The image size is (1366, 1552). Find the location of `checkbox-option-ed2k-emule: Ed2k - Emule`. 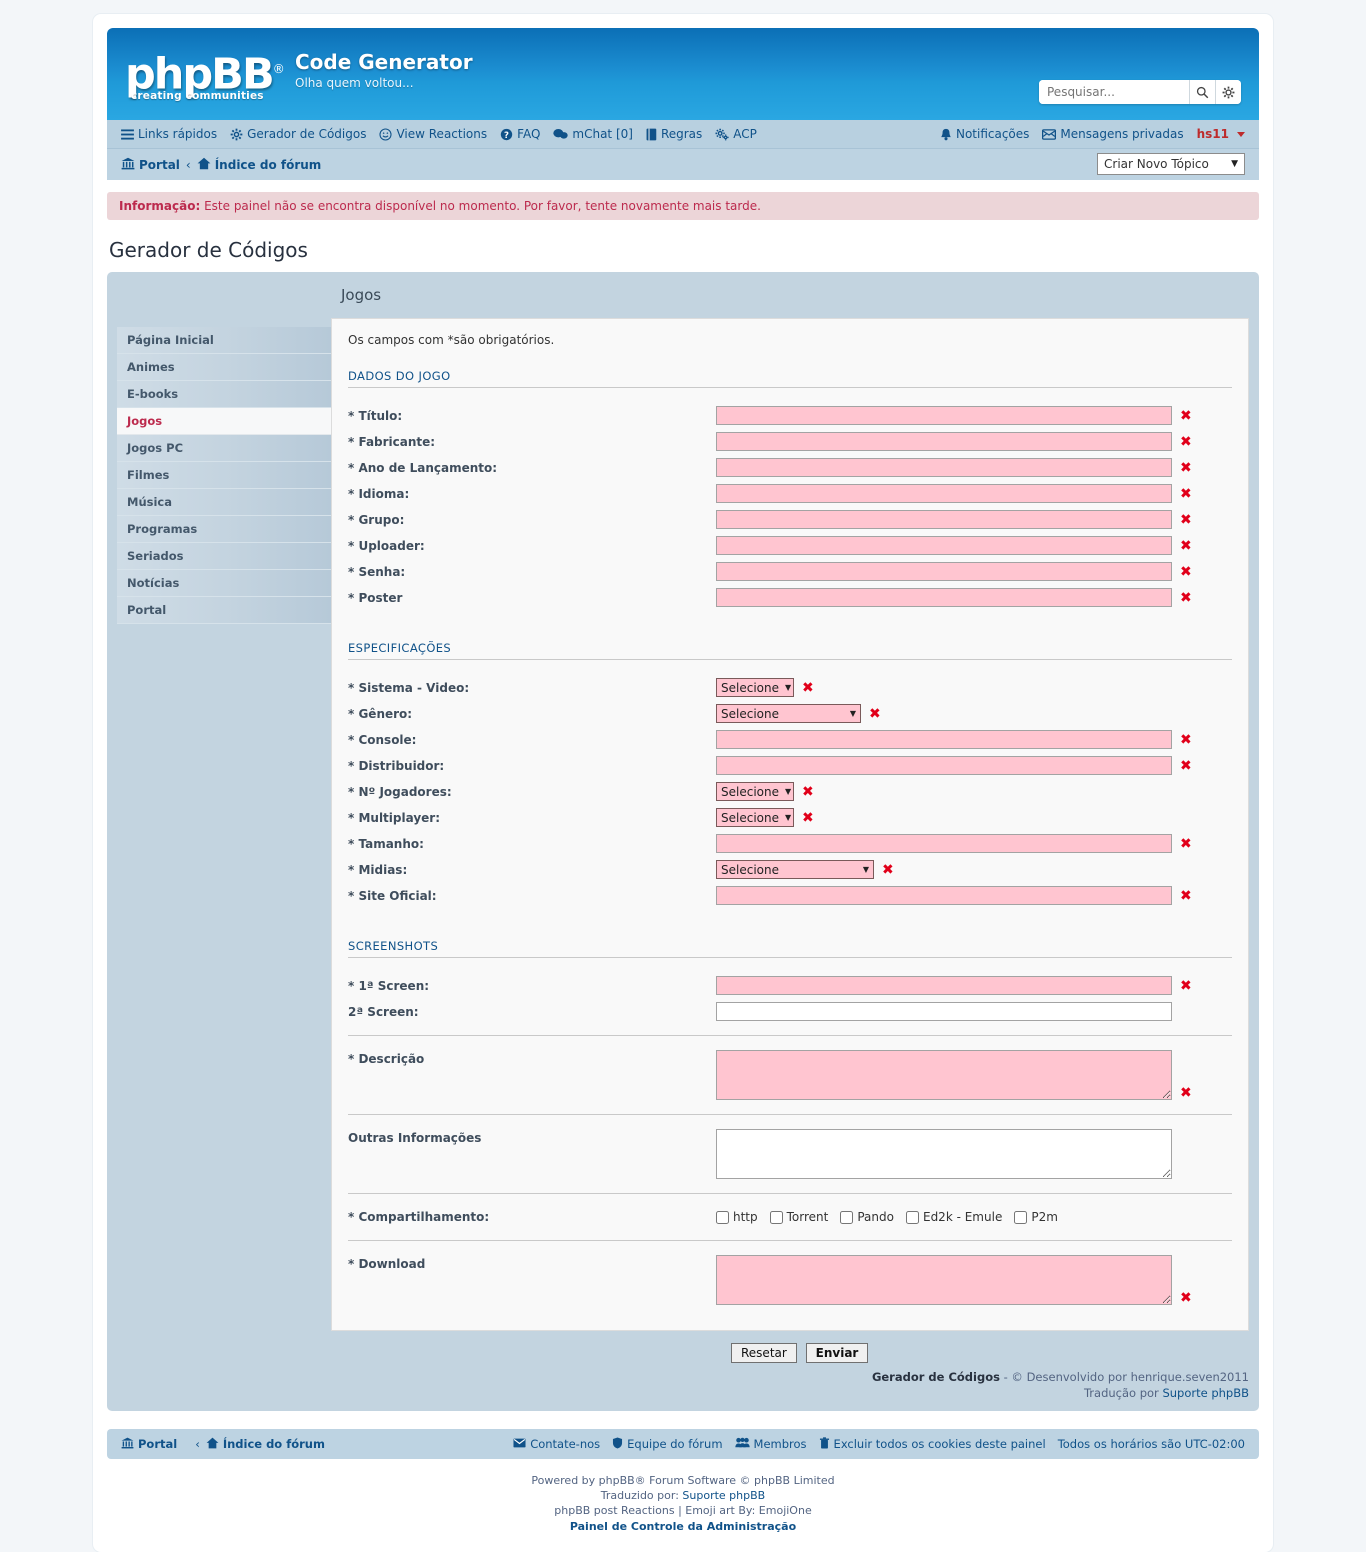

checkbox-option-ed2k-emule: Ed2k - Emule is located at coordinates (953, 1217).